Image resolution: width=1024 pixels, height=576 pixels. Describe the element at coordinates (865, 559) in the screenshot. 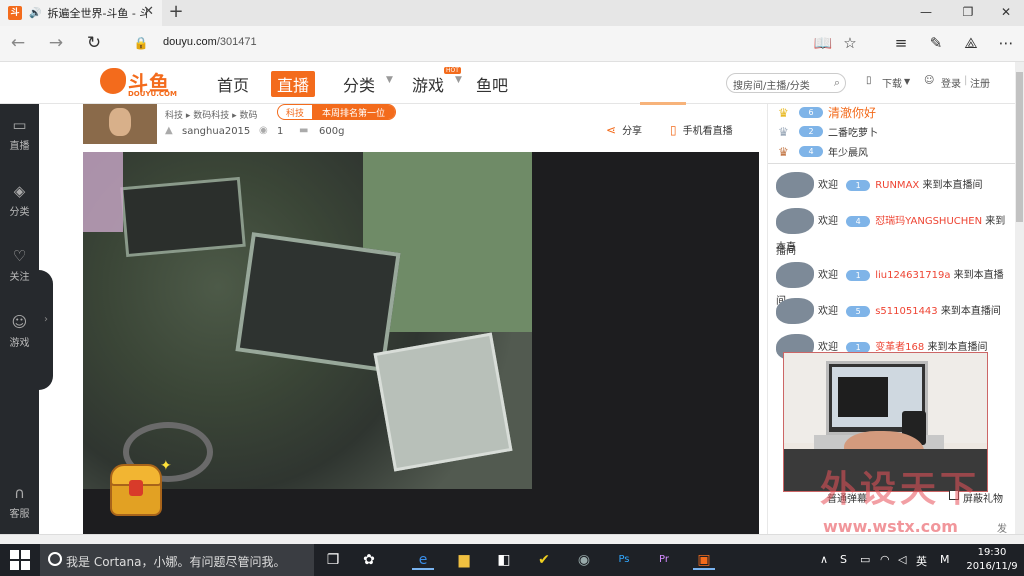

I see `network-icon: ▭` at that location.